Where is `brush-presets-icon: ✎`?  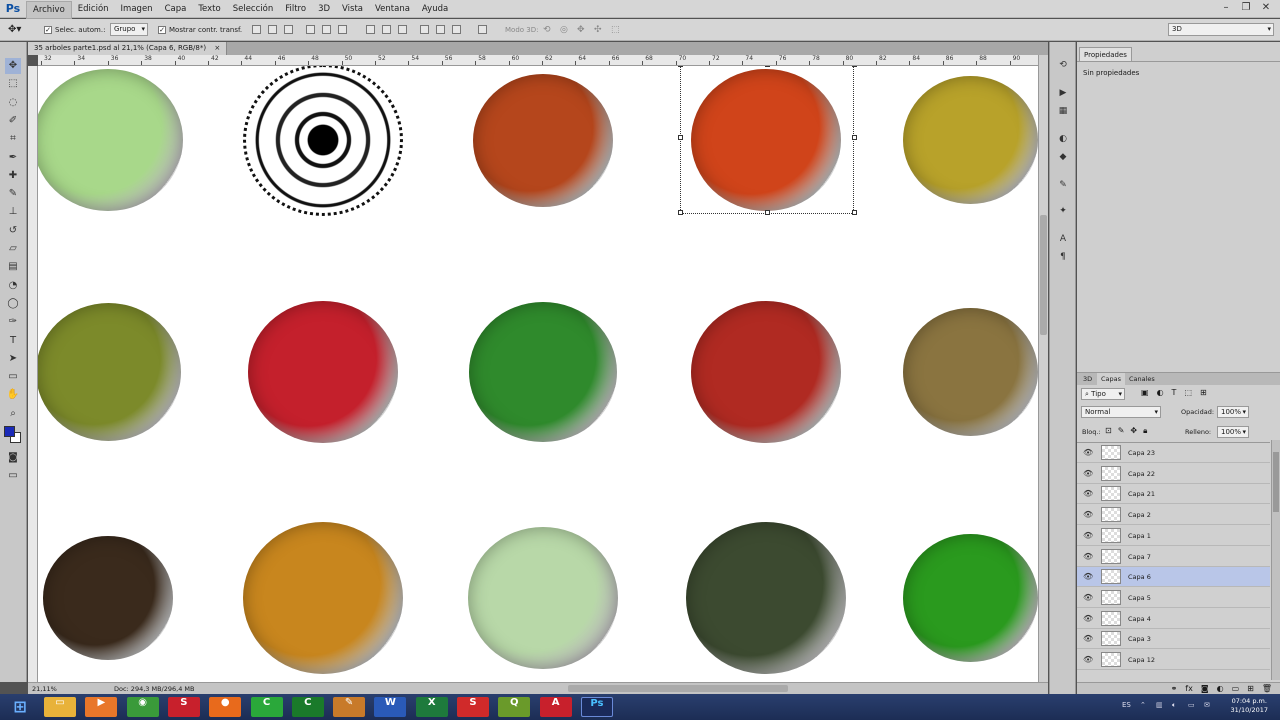
brush-presets-icon: ✎ is located at coordinates (1063, 185).